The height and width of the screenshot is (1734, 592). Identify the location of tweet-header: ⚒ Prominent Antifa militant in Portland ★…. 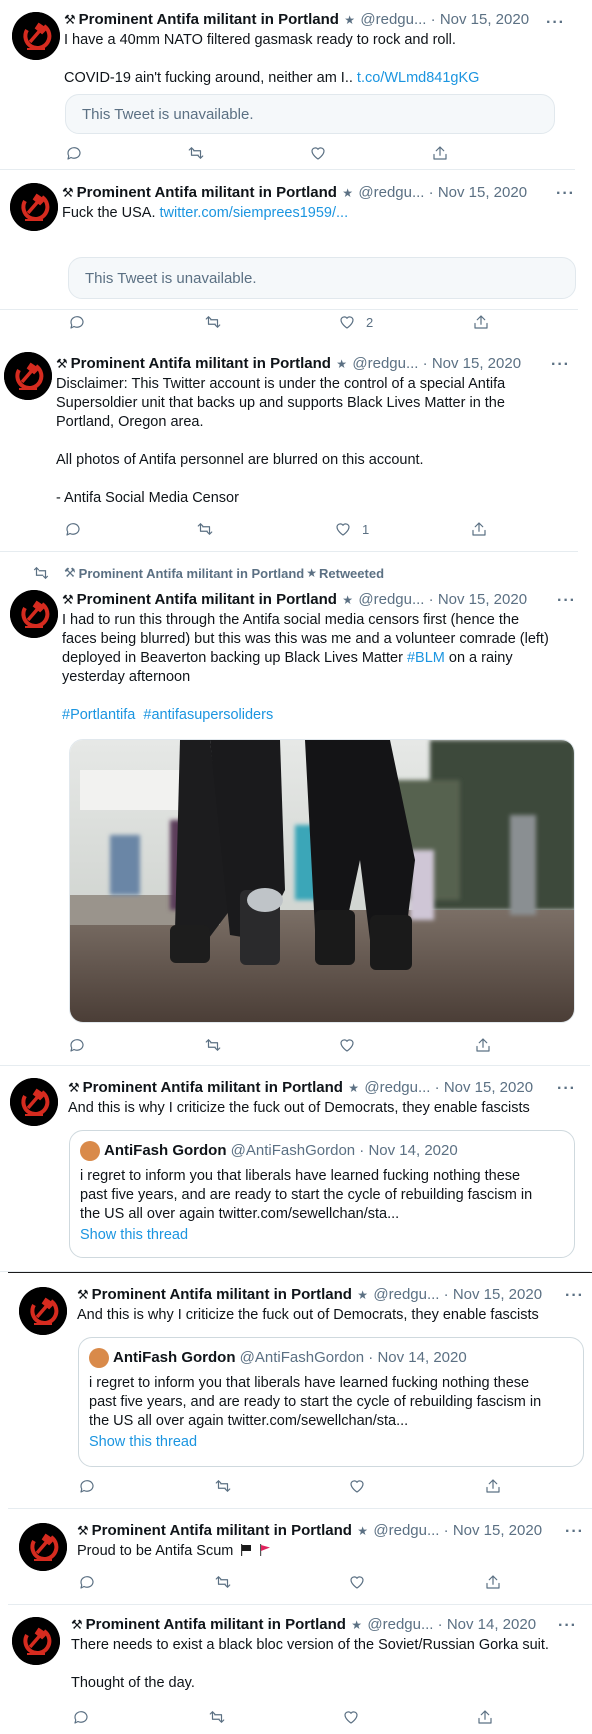
(312, 364).